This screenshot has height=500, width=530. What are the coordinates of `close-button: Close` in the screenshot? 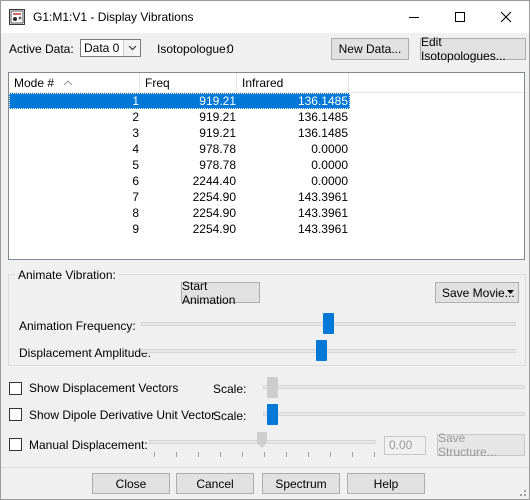 It's located at (131, 483).